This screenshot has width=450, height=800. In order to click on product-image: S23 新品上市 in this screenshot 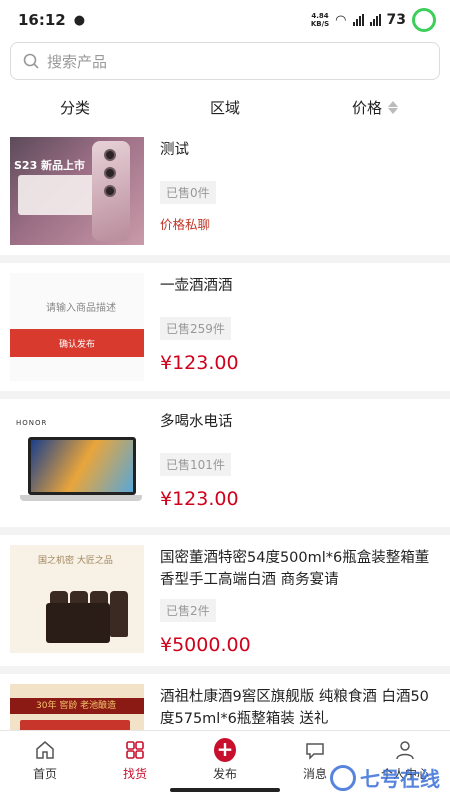, I will do `click(77, 191)`.